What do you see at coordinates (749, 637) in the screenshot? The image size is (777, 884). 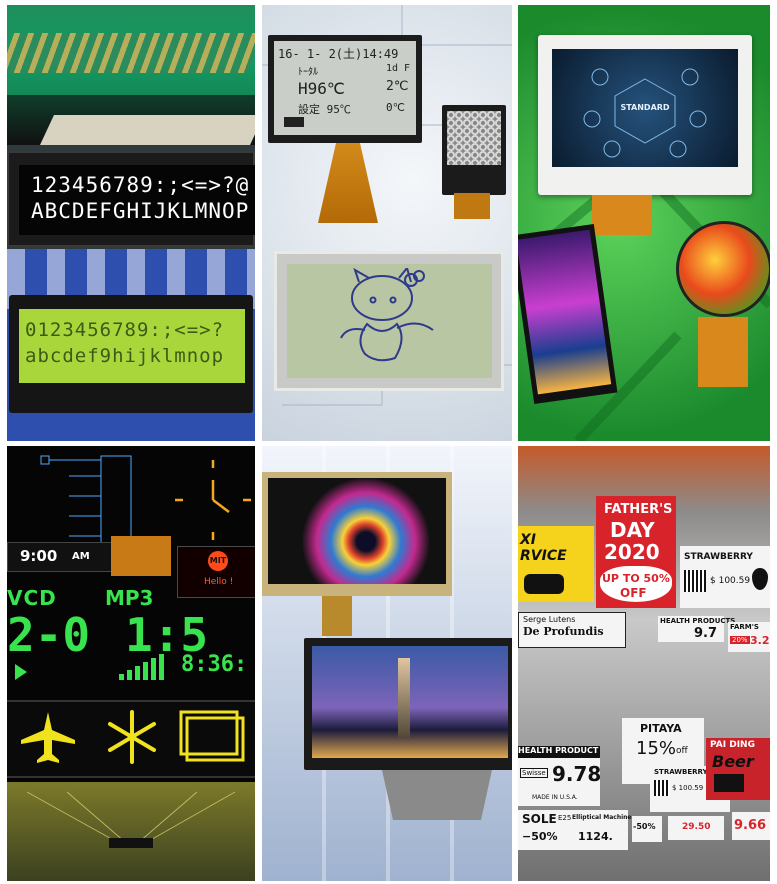 I see `farms-label: FARM'S 20% 3.2` at bounding box center [749, 637].